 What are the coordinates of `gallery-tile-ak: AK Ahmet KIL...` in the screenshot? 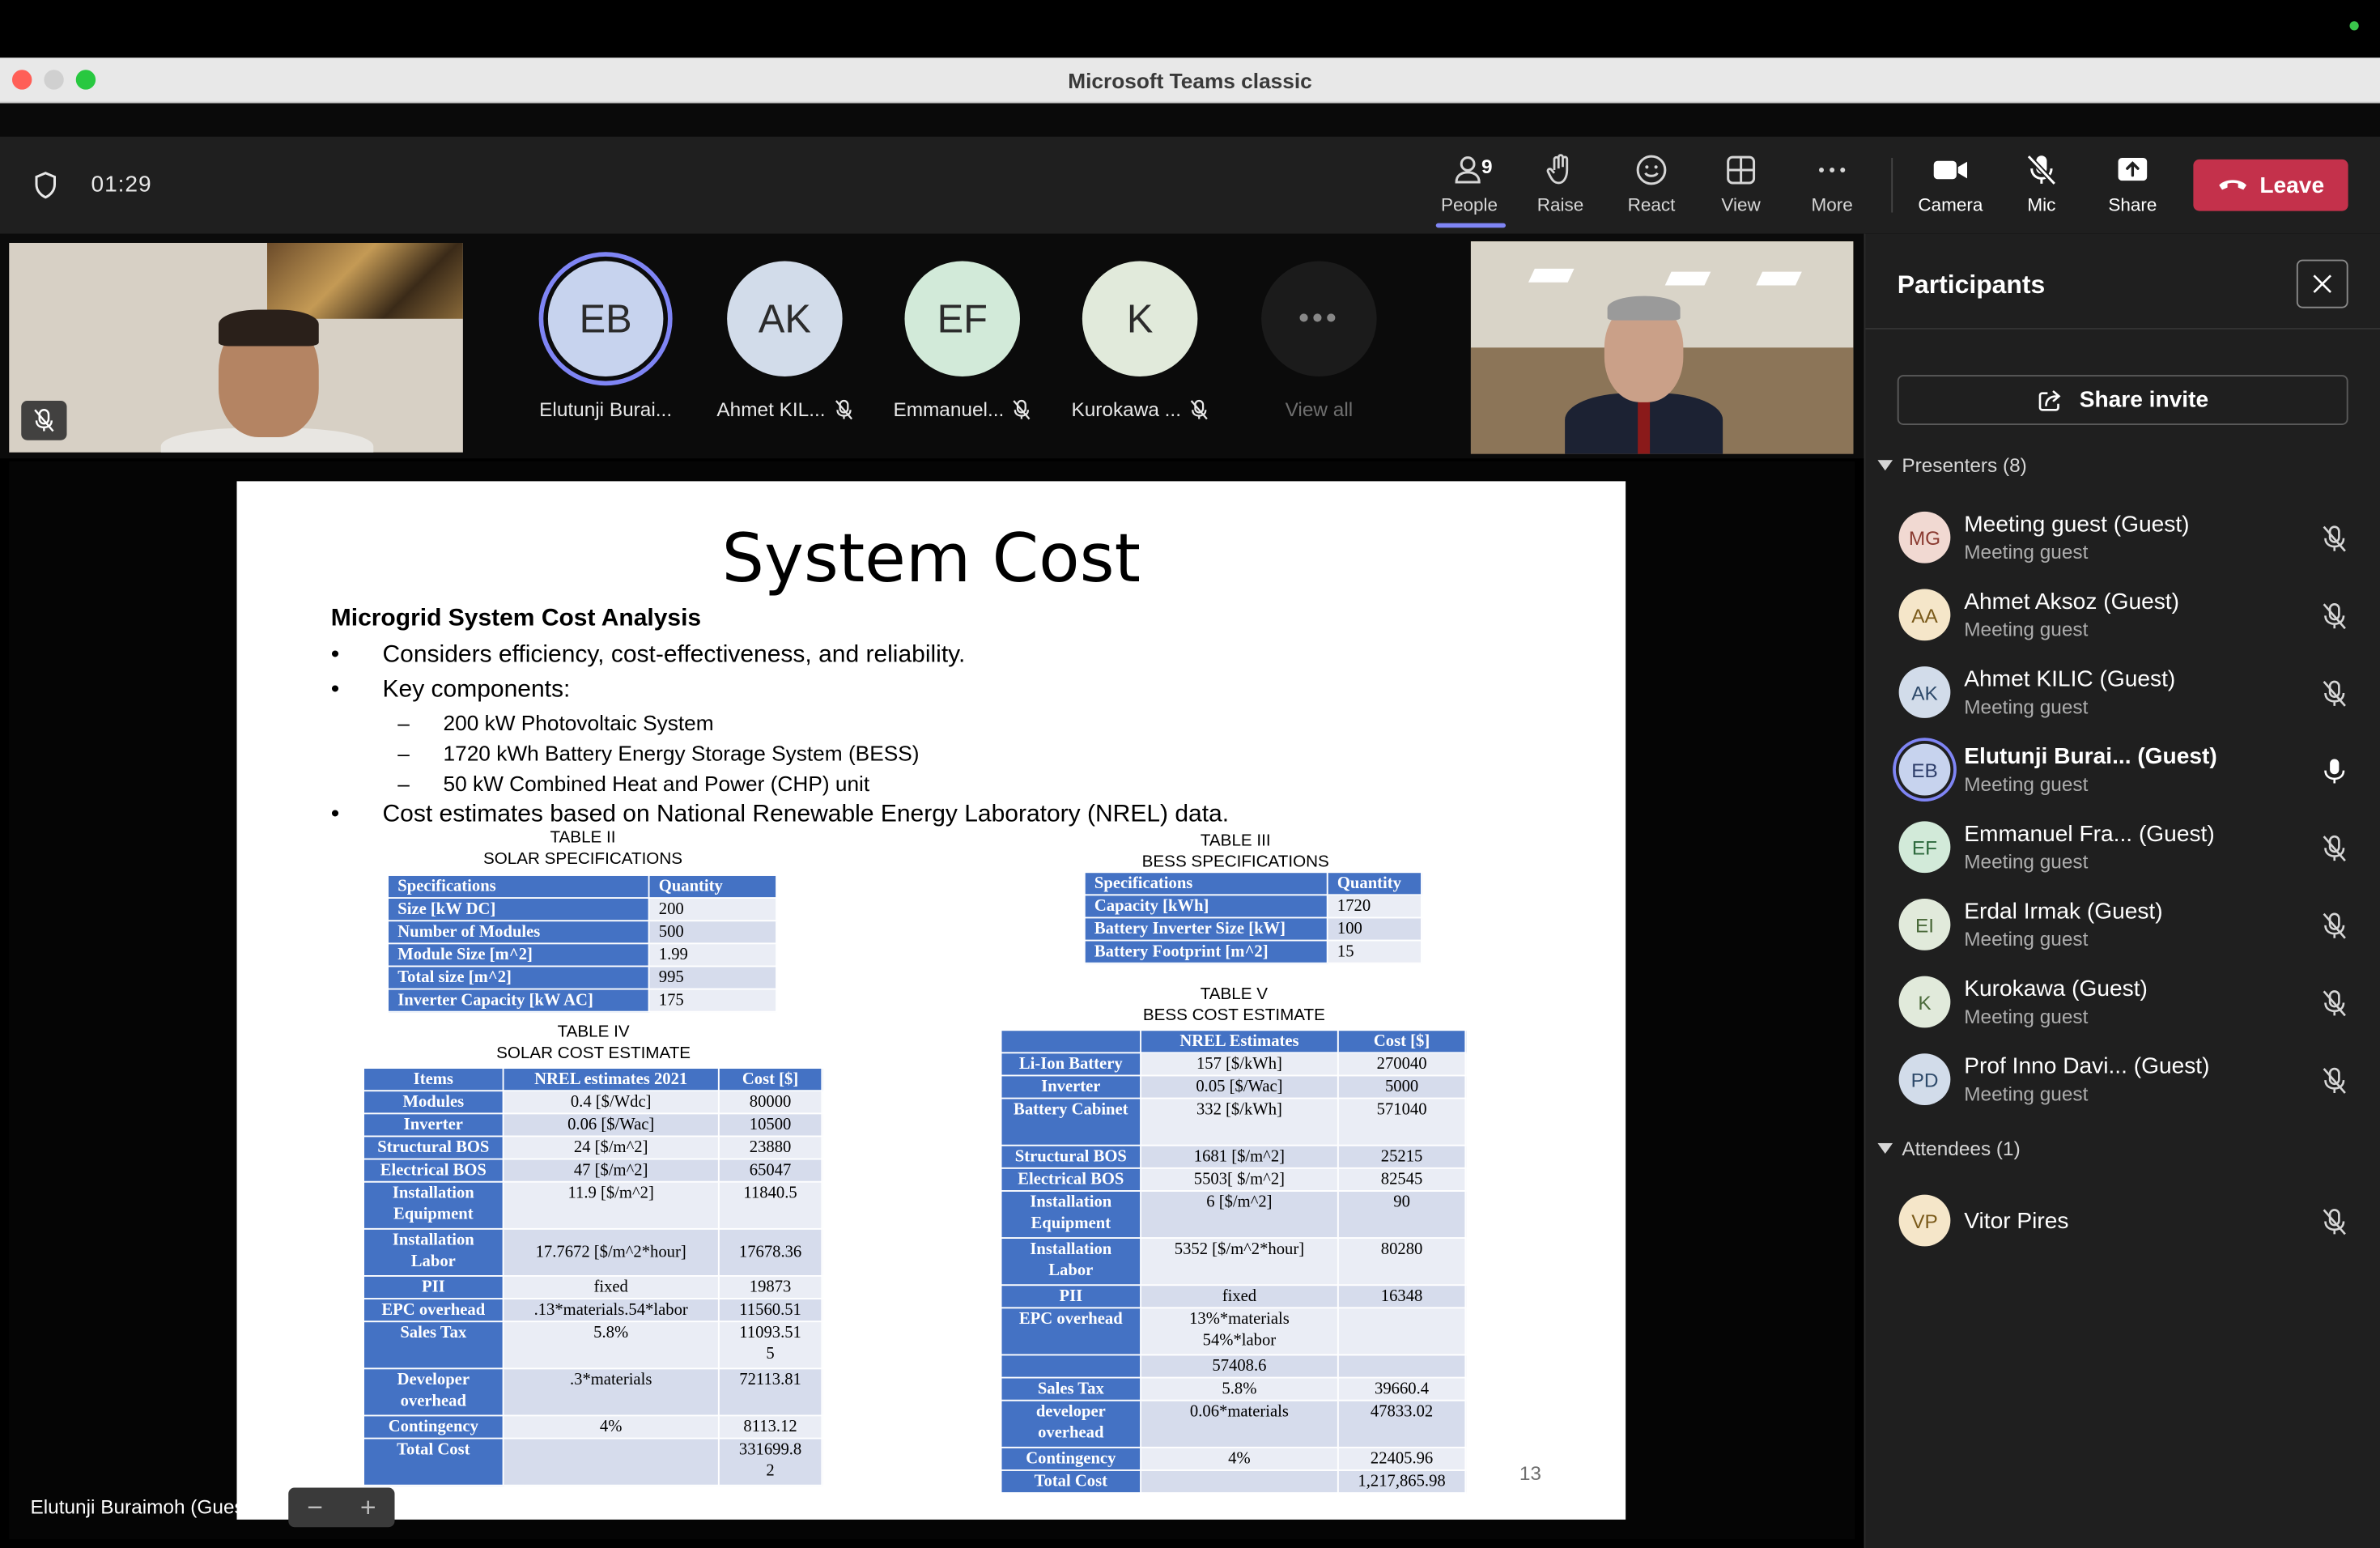 It's located at (784, 341).